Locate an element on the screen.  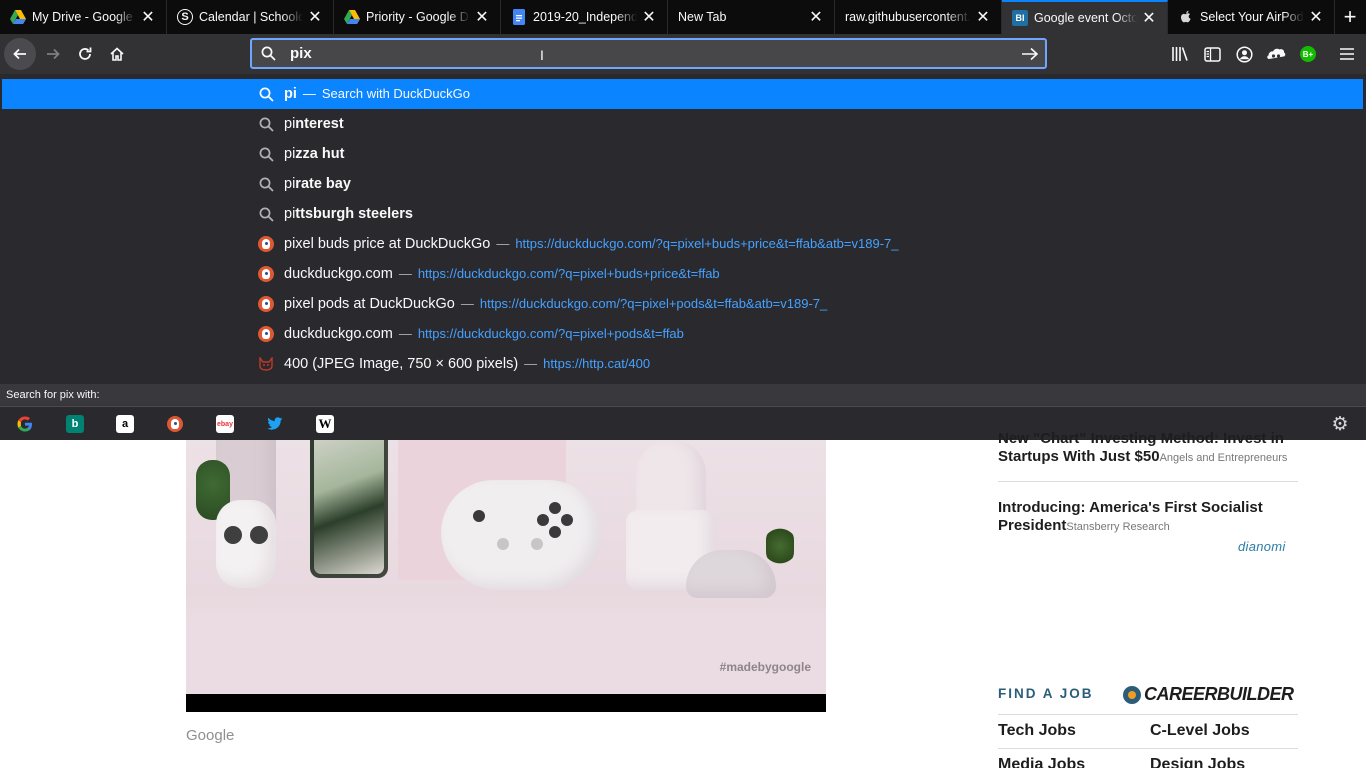
suggestion-row-search: pi — Search with DuckDuckGo is located at coordinates (682, 94).